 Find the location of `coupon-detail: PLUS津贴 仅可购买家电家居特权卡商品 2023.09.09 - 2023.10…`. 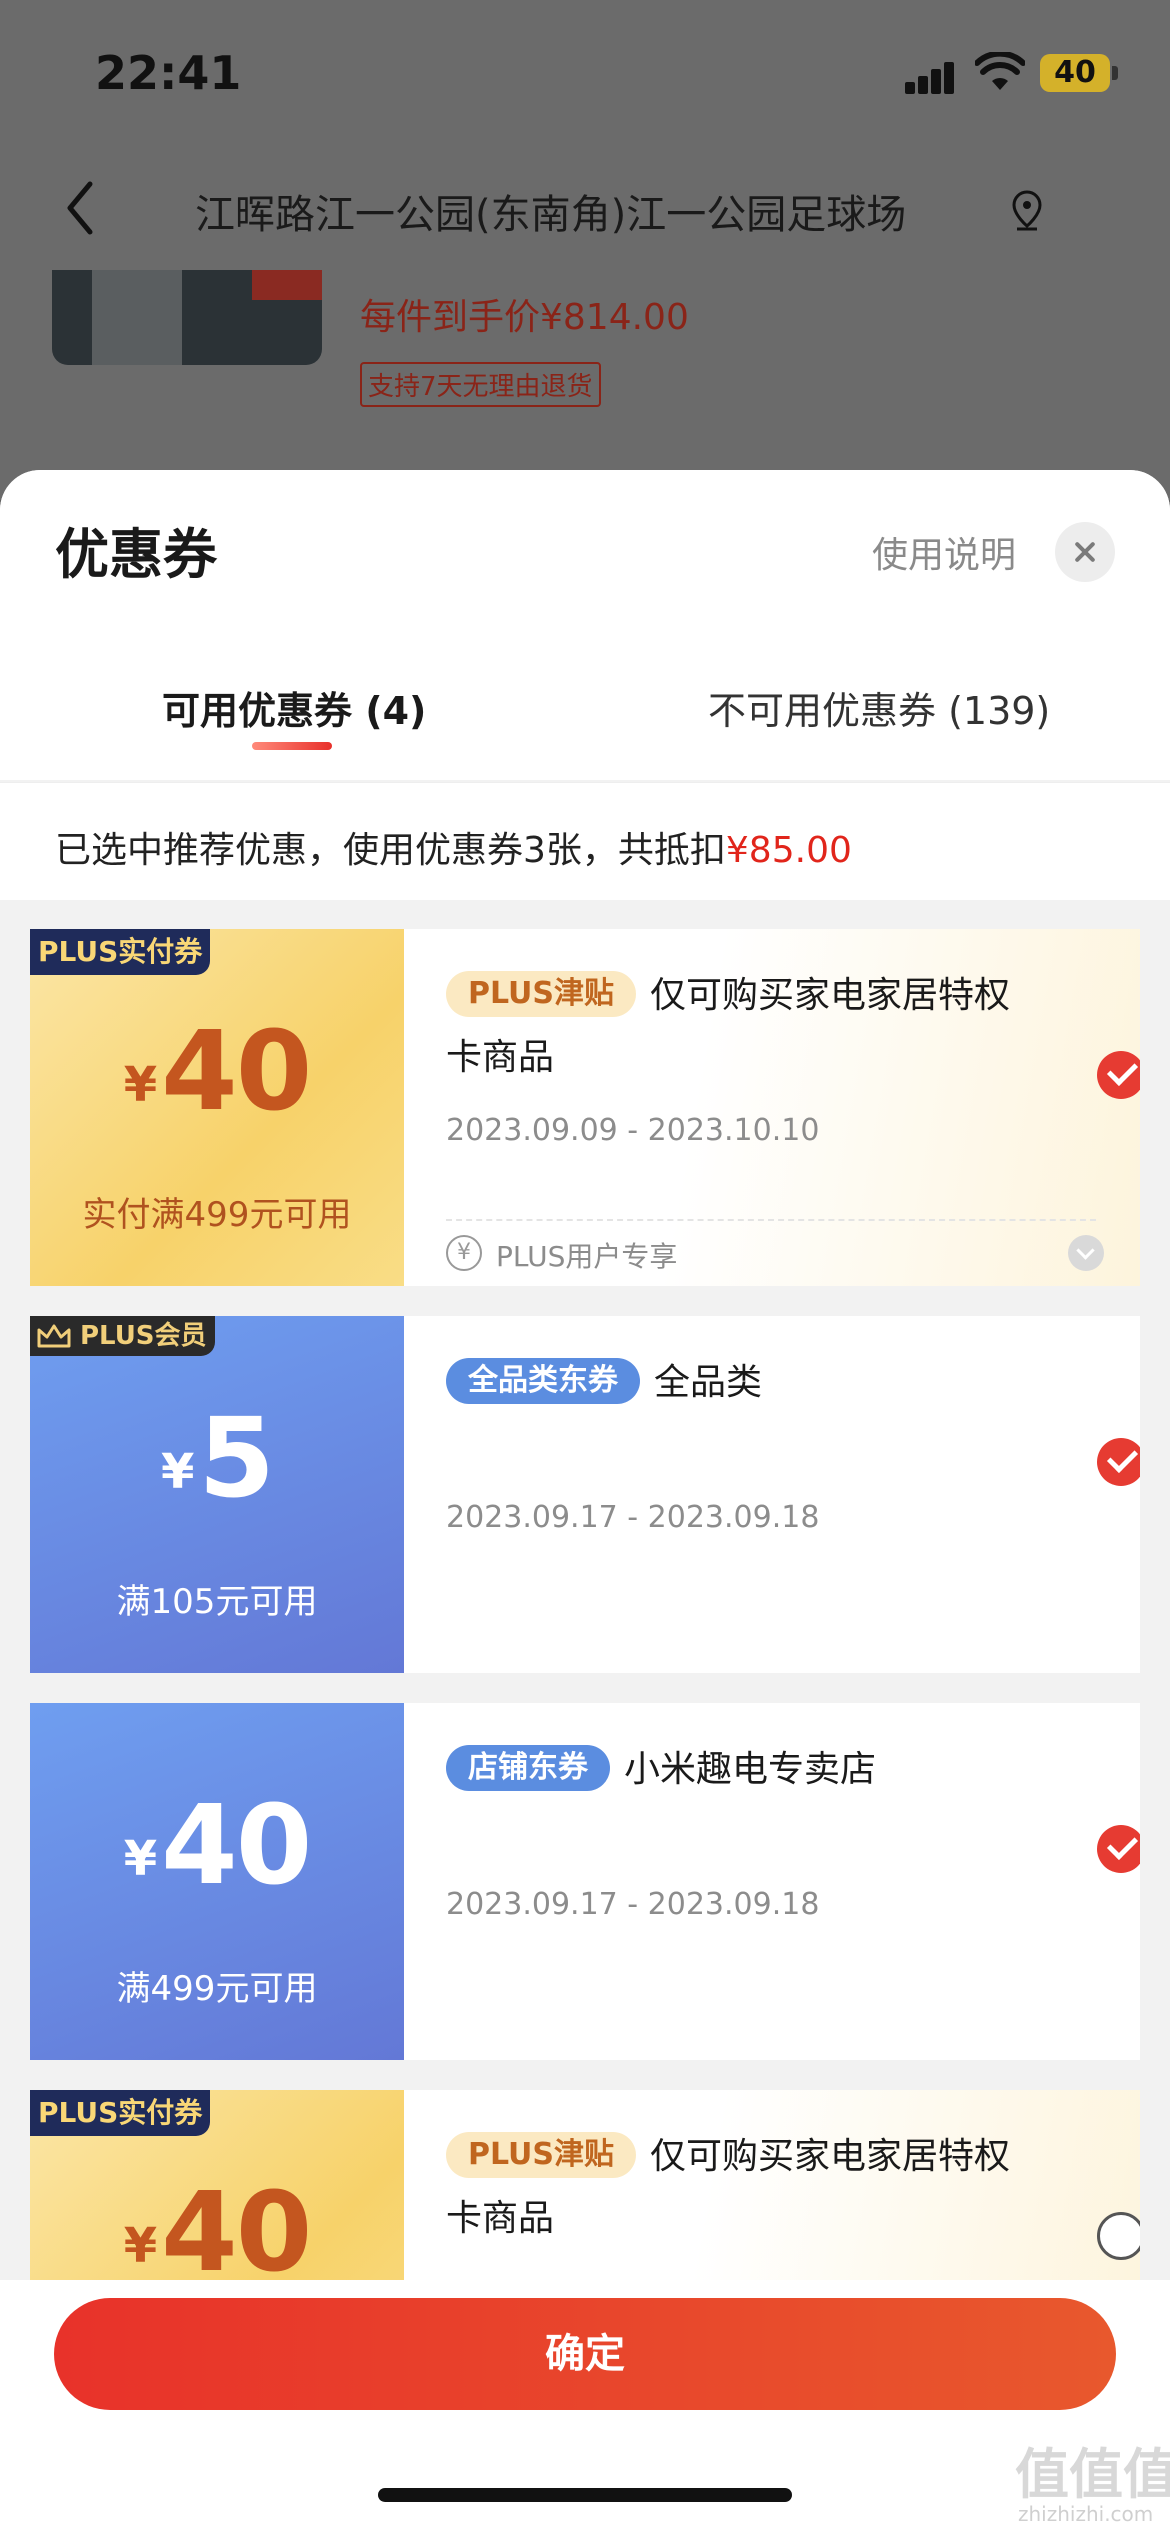

coupon-detail: PLUS津贴 仅可购买家电家居特权卡商品 2023.09.09 - 2023.10… is located at coordinates (772, 1107).